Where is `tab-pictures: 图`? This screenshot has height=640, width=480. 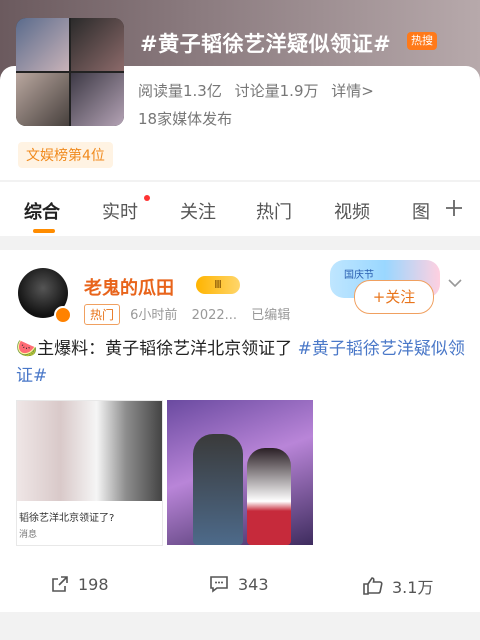 tab-pictures: 图 is located at coordinates (421, 211).